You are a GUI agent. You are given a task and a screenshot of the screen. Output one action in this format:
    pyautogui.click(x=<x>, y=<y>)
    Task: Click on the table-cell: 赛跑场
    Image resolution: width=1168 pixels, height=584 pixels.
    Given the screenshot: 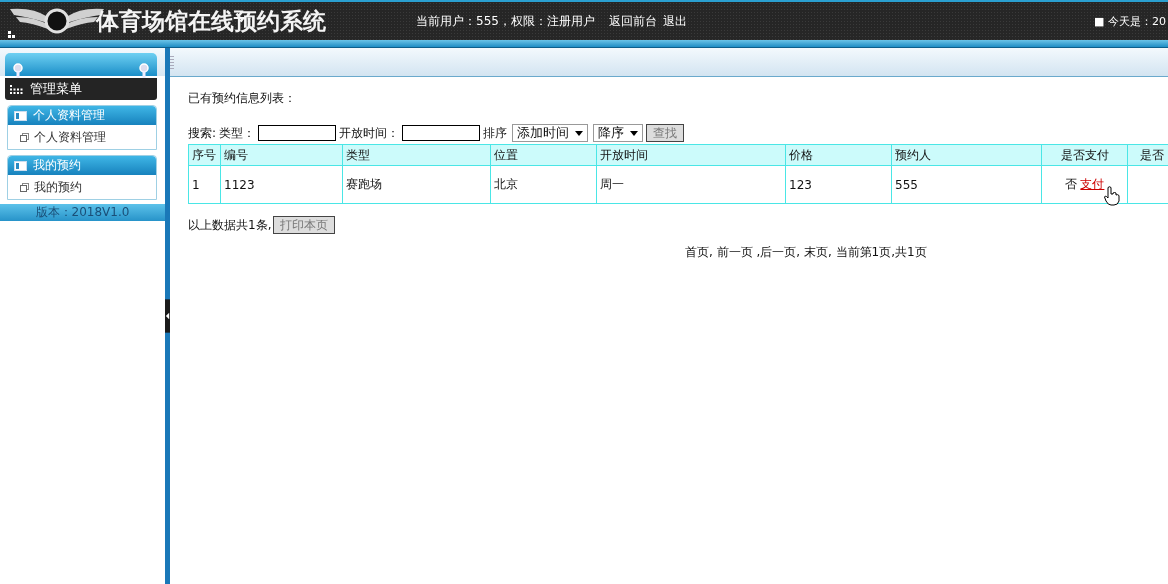 What is the action you would take?
    pyautogui.click(x=416, y=184)
    